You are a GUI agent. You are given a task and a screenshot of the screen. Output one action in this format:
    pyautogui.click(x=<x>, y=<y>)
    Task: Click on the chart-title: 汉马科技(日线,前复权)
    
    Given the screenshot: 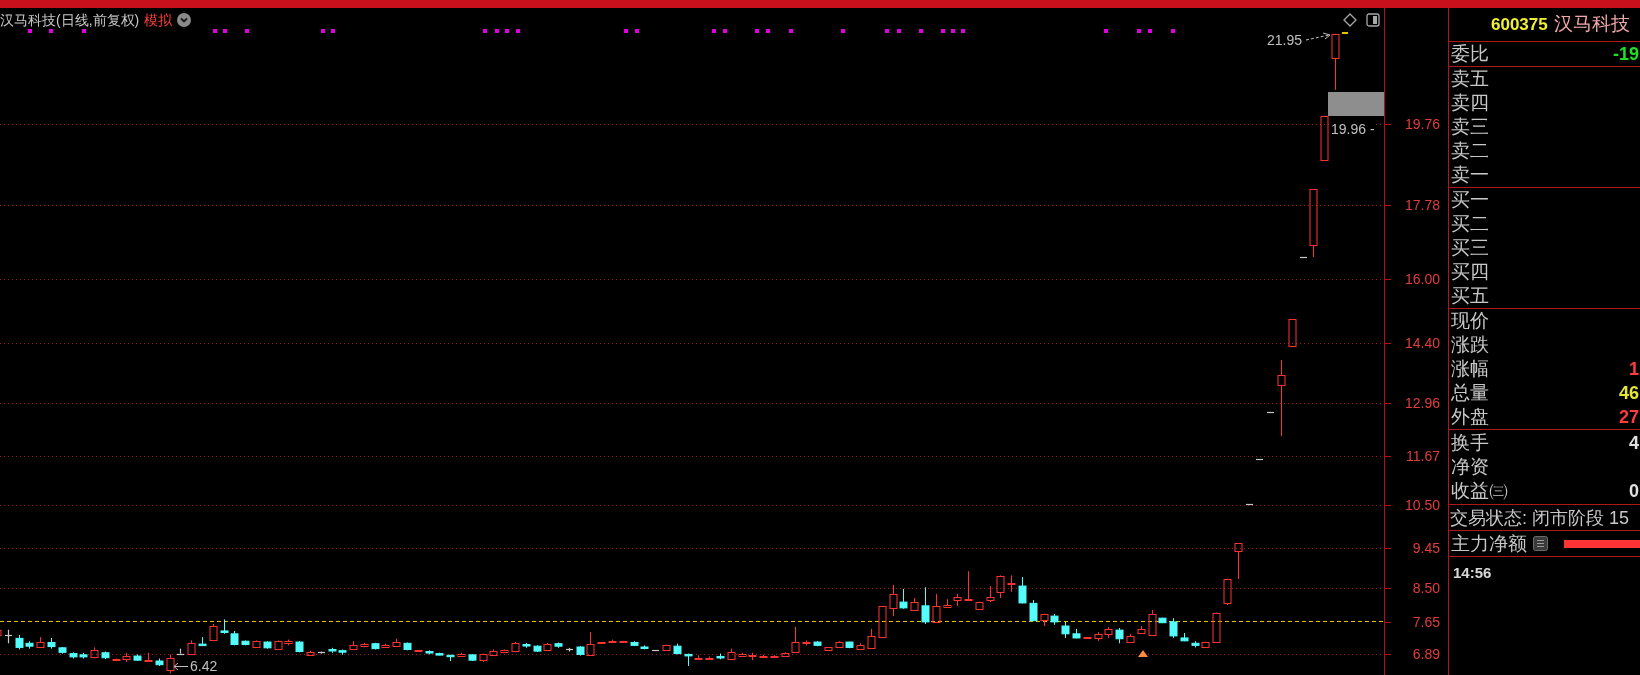 What is the action you would take?
    pyautogui.click(x=70, y=20)
    